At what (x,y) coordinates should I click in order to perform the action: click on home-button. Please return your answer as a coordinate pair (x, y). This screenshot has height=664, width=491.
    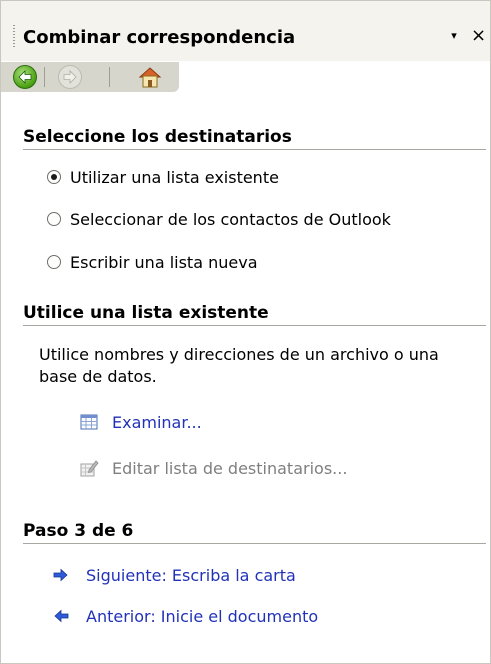
    Looking at the image, I should click on (150, 77).